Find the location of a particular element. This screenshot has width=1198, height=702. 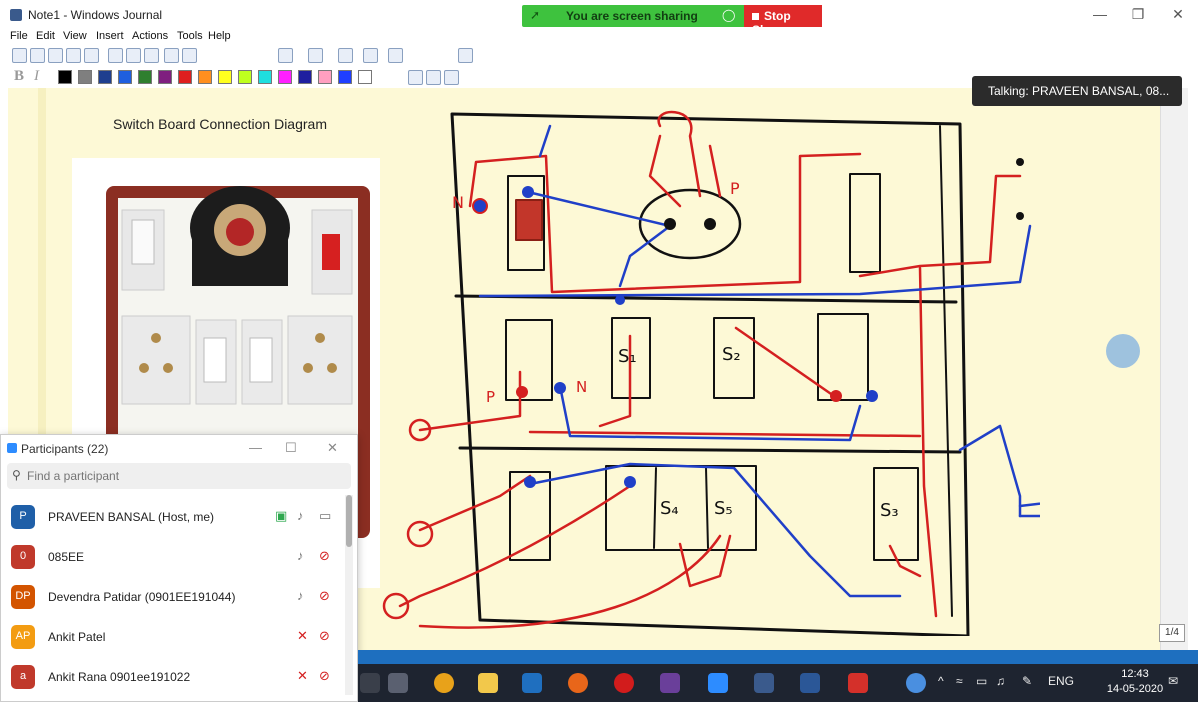

find-icon is located at coordinates (91, 55).